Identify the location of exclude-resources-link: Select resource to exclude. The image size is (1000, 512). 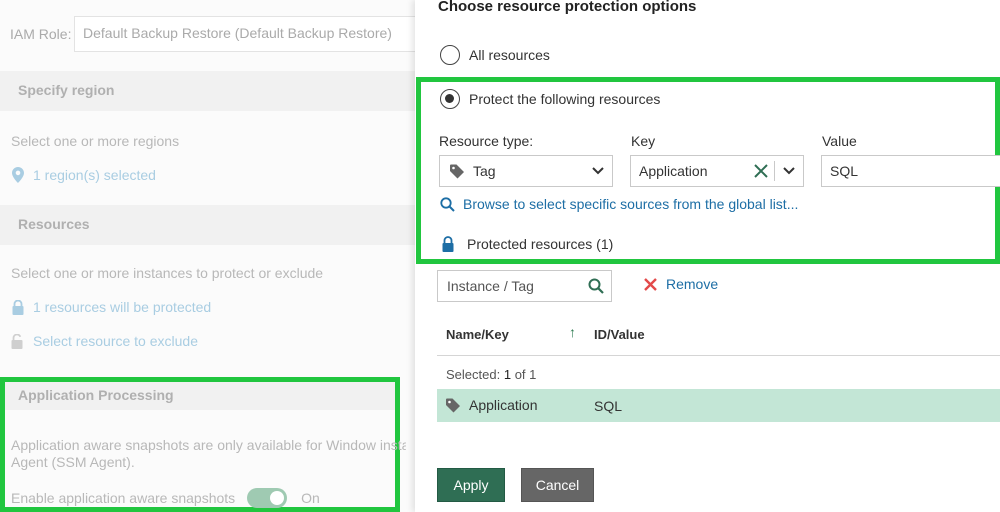
(104, 341).